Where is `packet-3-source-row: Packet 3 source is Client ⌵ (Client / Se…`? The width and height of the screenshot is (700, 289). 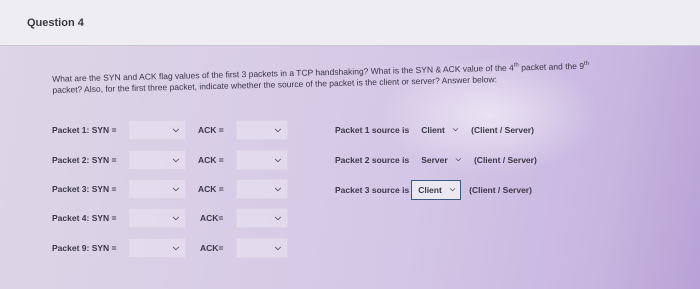
packet-3-source-row: Packet 3 source is Client ⌵ (Client / Se… is located at coordinates (433, 190).